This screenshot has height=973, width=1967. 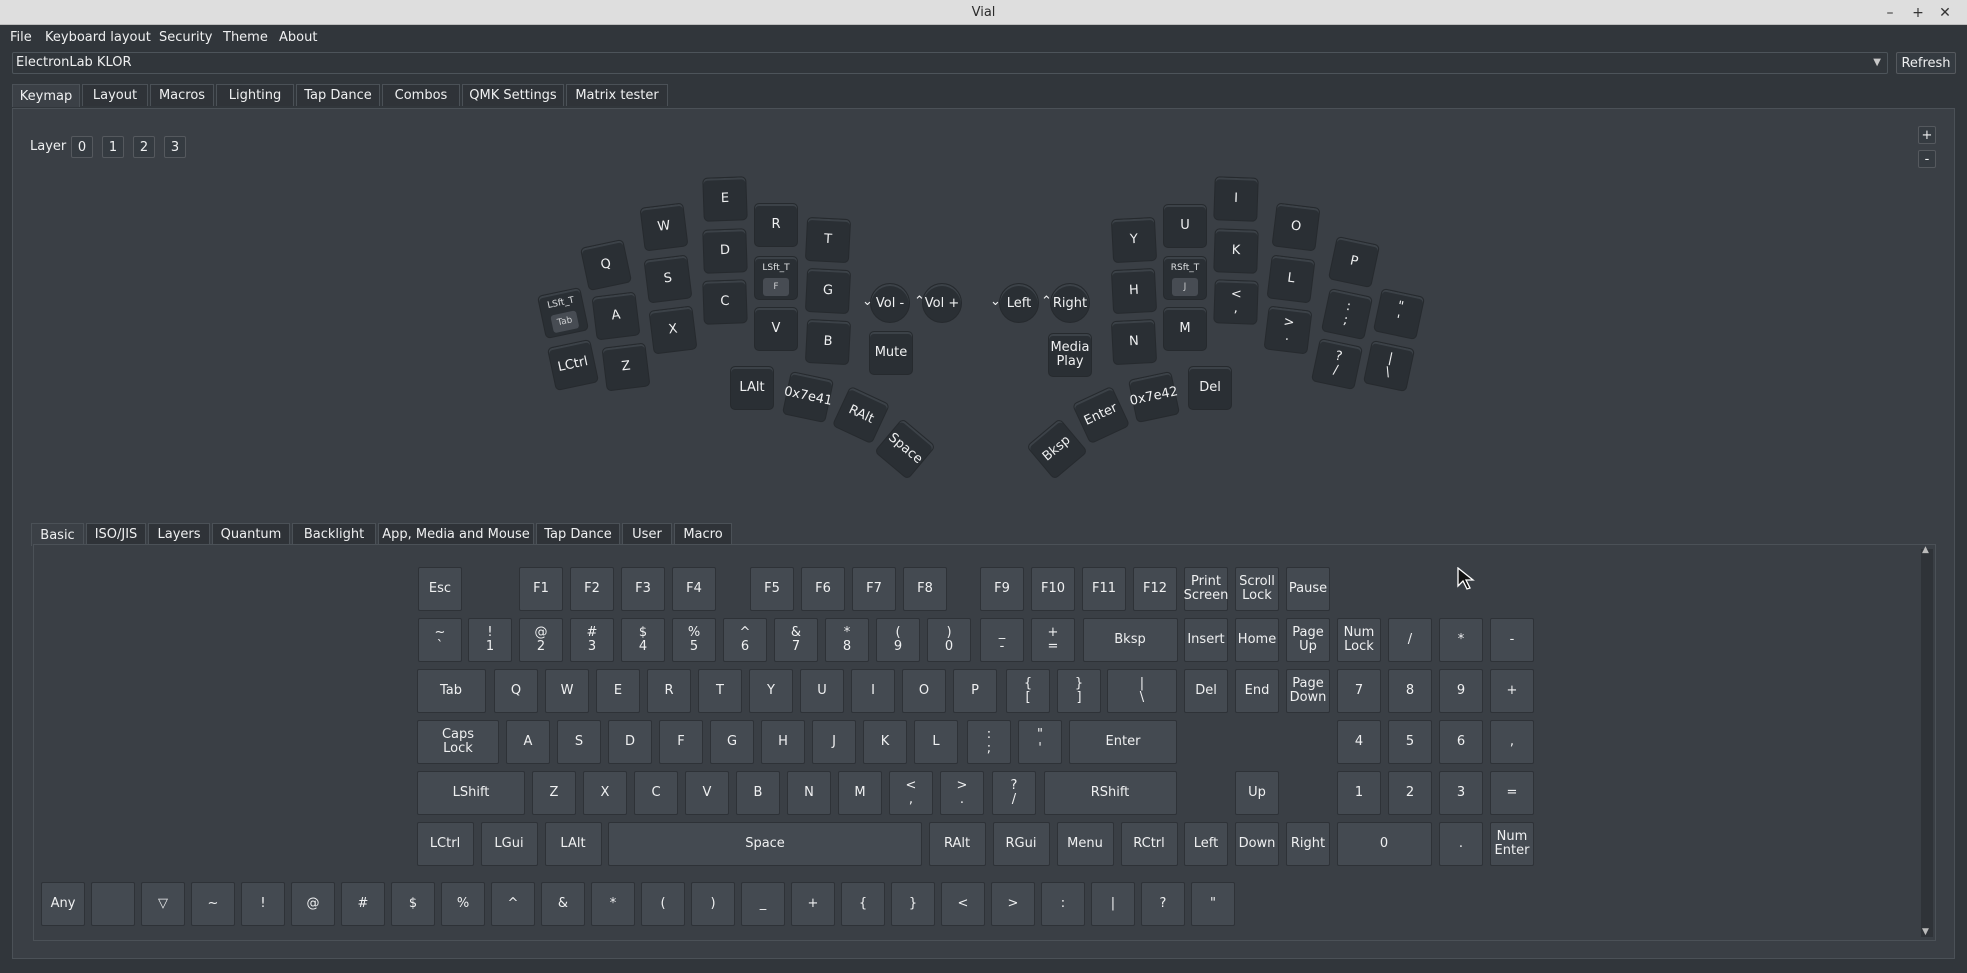 I want to click on tab-iso-jis: ISO/JIS, so click(x=116, y=534).